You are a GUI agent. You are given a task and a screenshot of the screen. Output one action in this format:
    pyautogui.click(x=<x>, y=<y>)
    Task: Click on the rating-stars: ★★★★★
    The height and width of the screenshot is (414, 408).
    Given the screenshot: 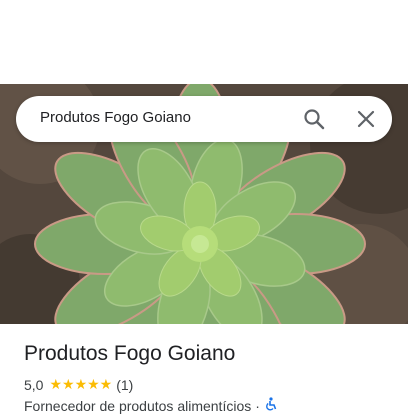 What is the action you would take?
    pyautogui.click(x=81, y=384)
    